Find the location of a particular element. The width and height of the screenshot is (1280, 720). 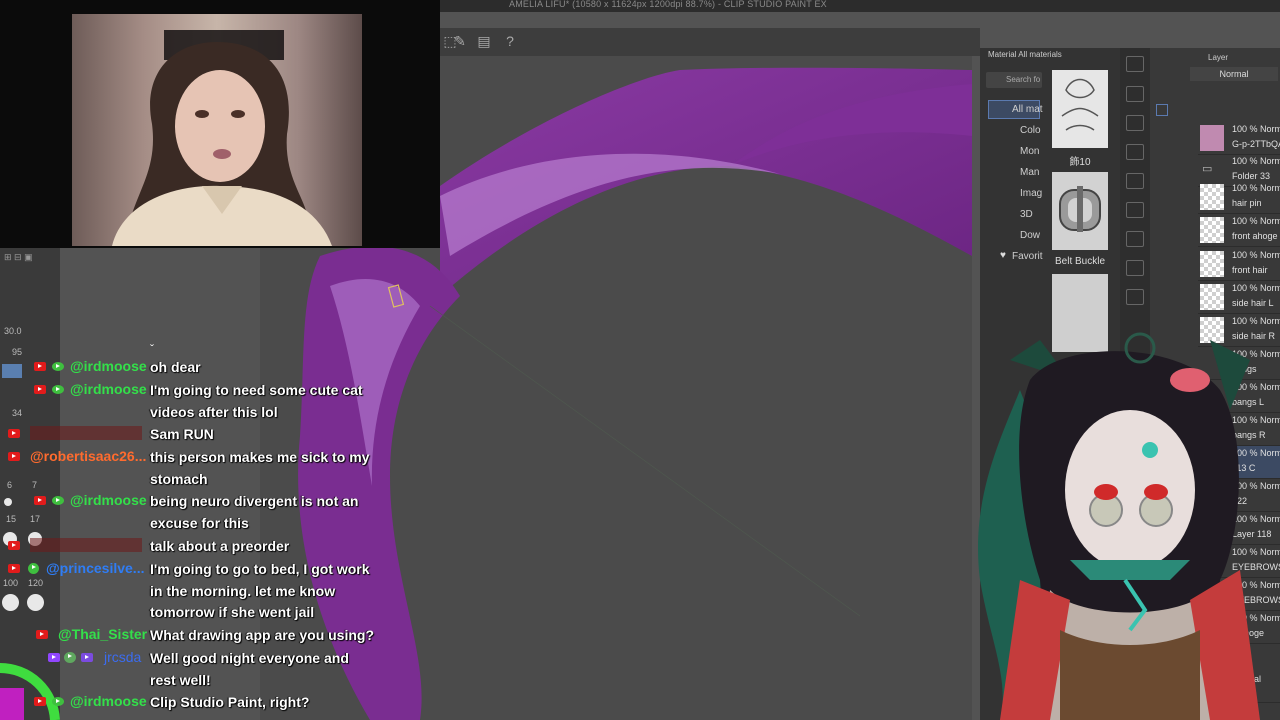

material-nav-color: Colo is located at coordinates (1030, 130).